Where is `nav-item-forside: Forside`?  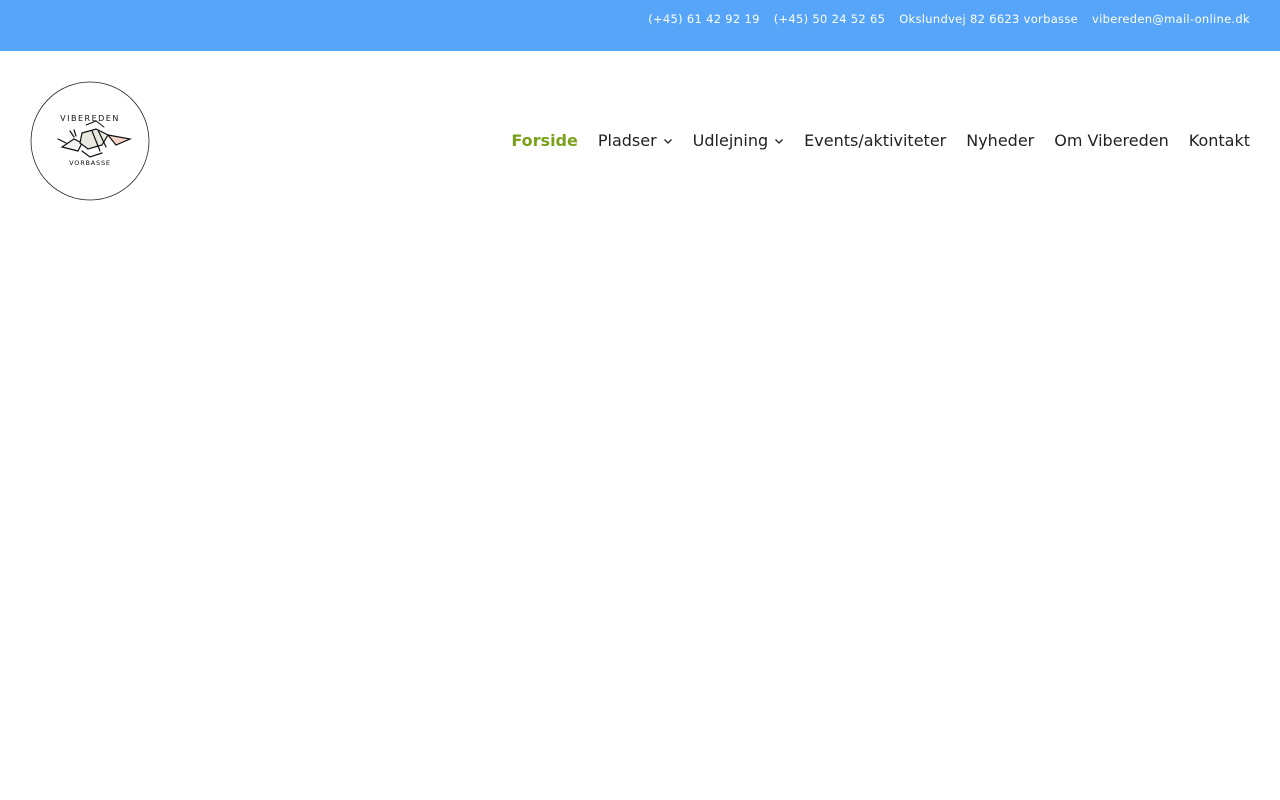 nav-item-forside: Forside is located at coordinates (544, 140).